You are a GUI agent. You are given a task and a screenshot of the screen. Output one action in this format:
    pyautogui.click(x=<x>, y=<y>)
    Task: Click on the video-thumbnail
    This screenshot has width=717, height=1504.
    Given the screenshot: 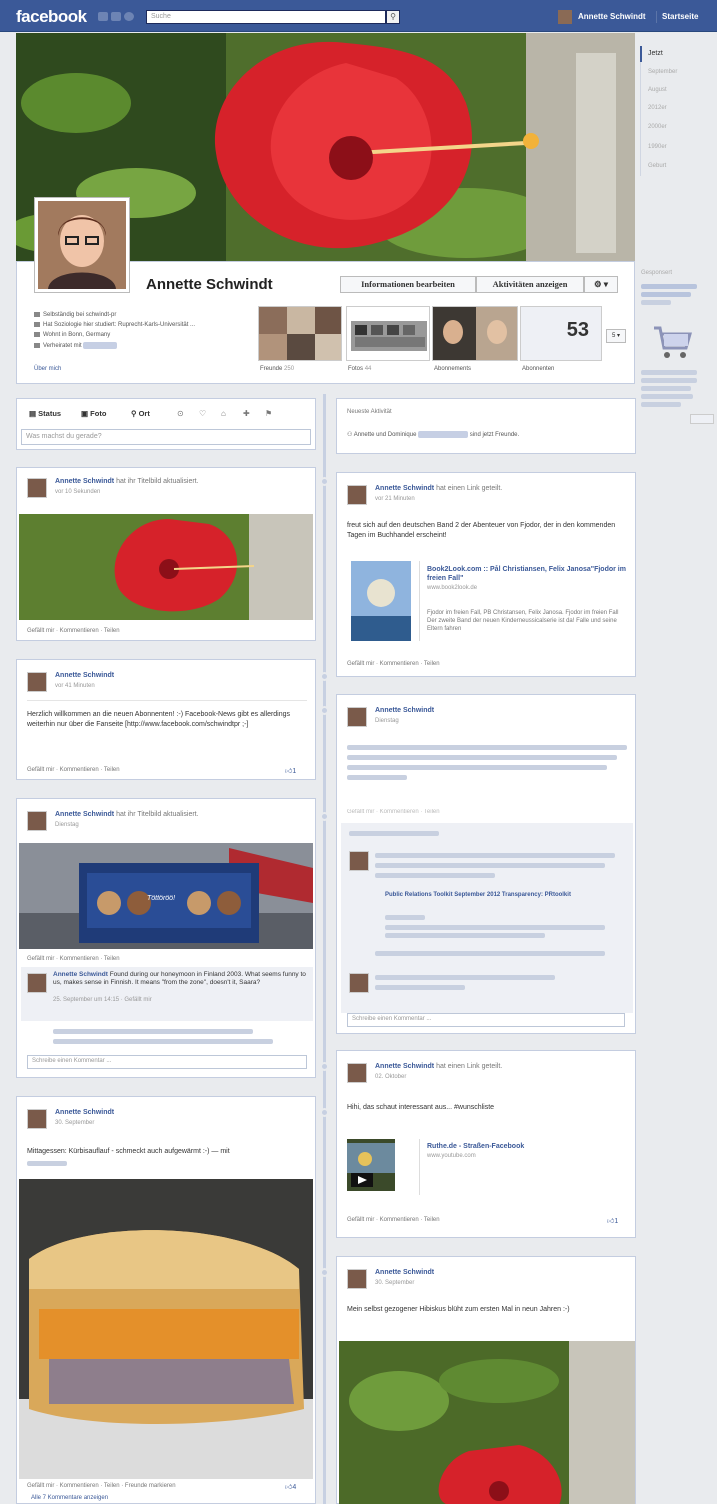 What is the action you would take?
    pyautogui.click(x=371, y=1165)
    